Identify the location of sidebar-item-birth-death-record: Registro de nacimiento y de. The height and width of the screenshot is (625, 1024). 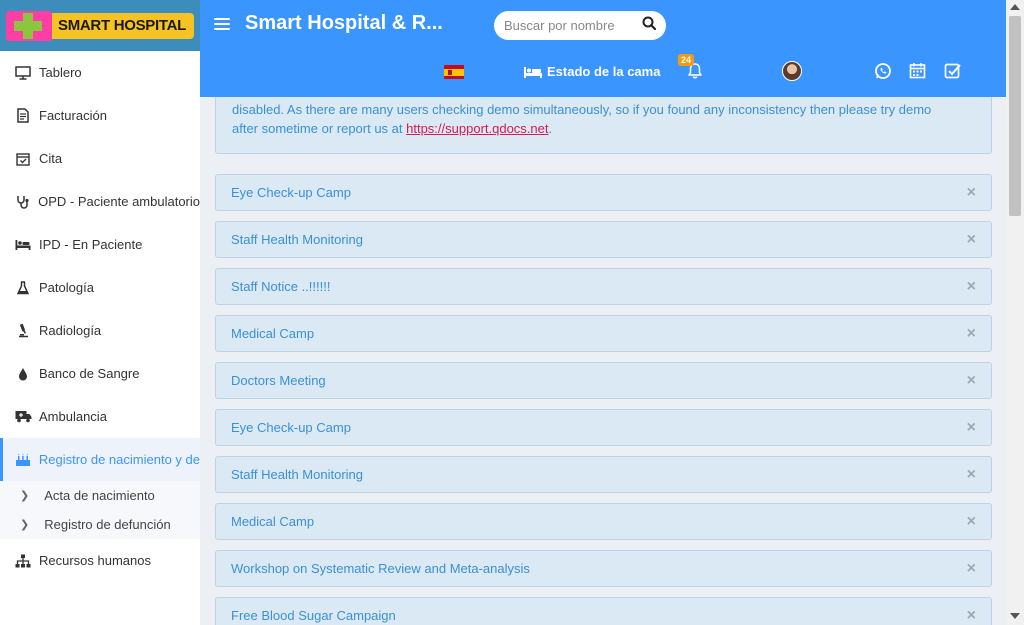
(100, 459).